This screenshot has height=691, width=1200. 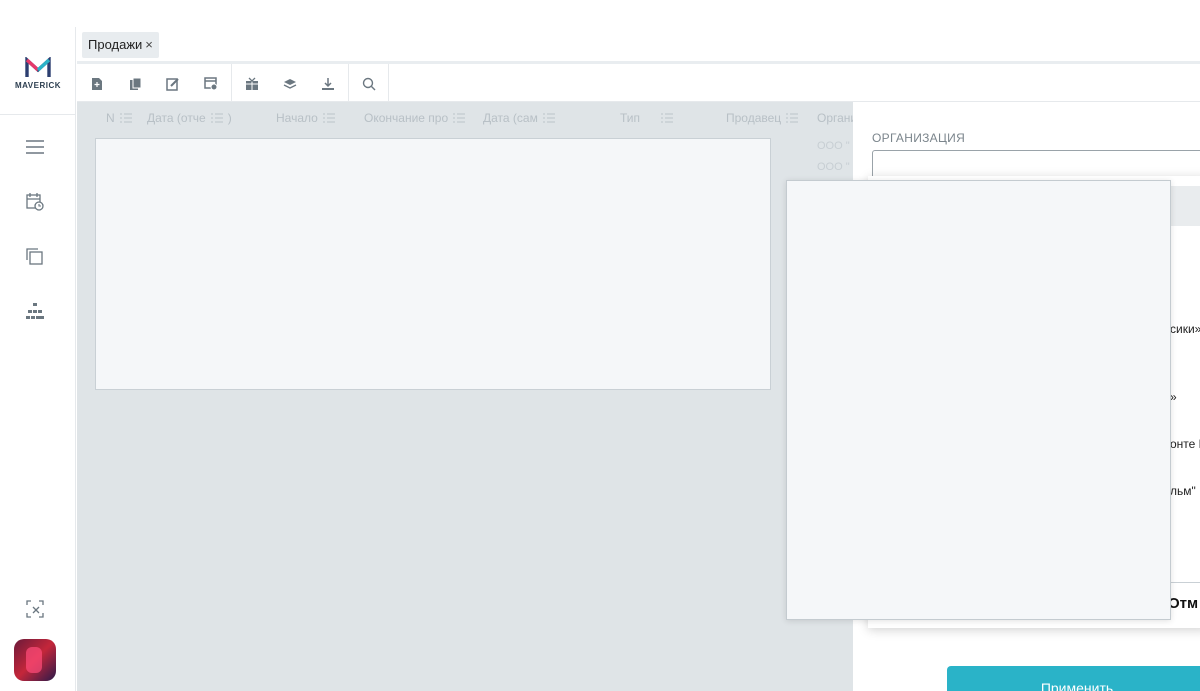 I want to click on column-header-report-date: Дата (отче ), so click(x=189, y=118).